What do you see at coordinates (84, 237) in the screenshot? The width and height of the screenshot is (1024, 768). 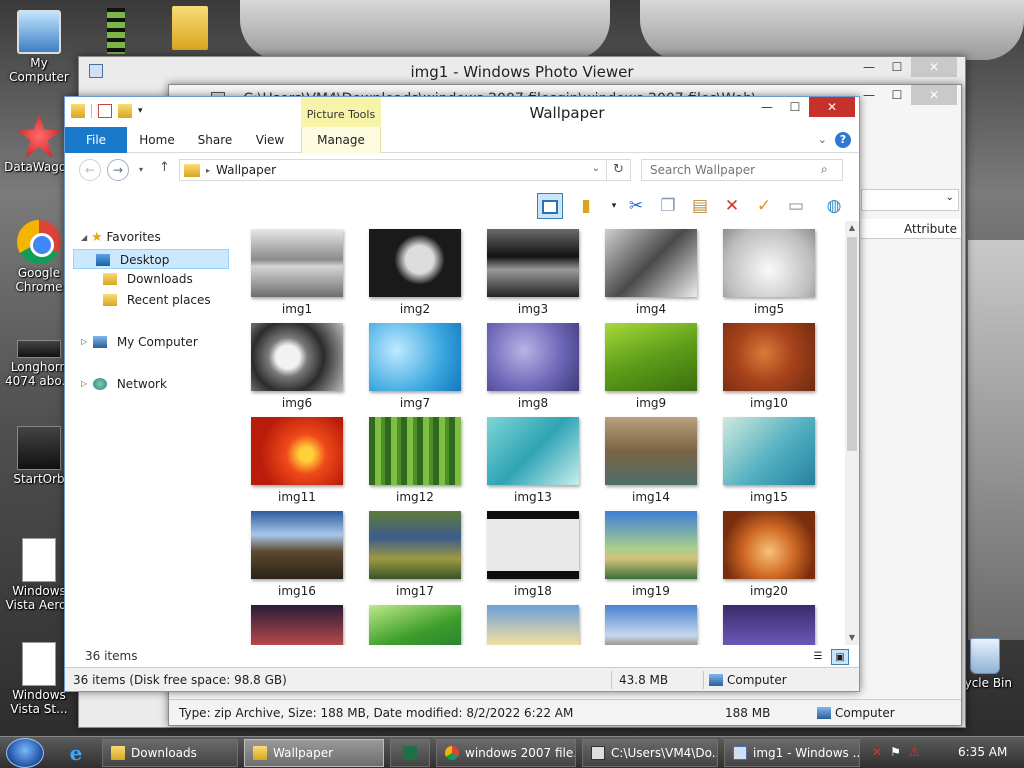 I see `collapse-arrow-icon: ◢` at bounding box center [84, 237].